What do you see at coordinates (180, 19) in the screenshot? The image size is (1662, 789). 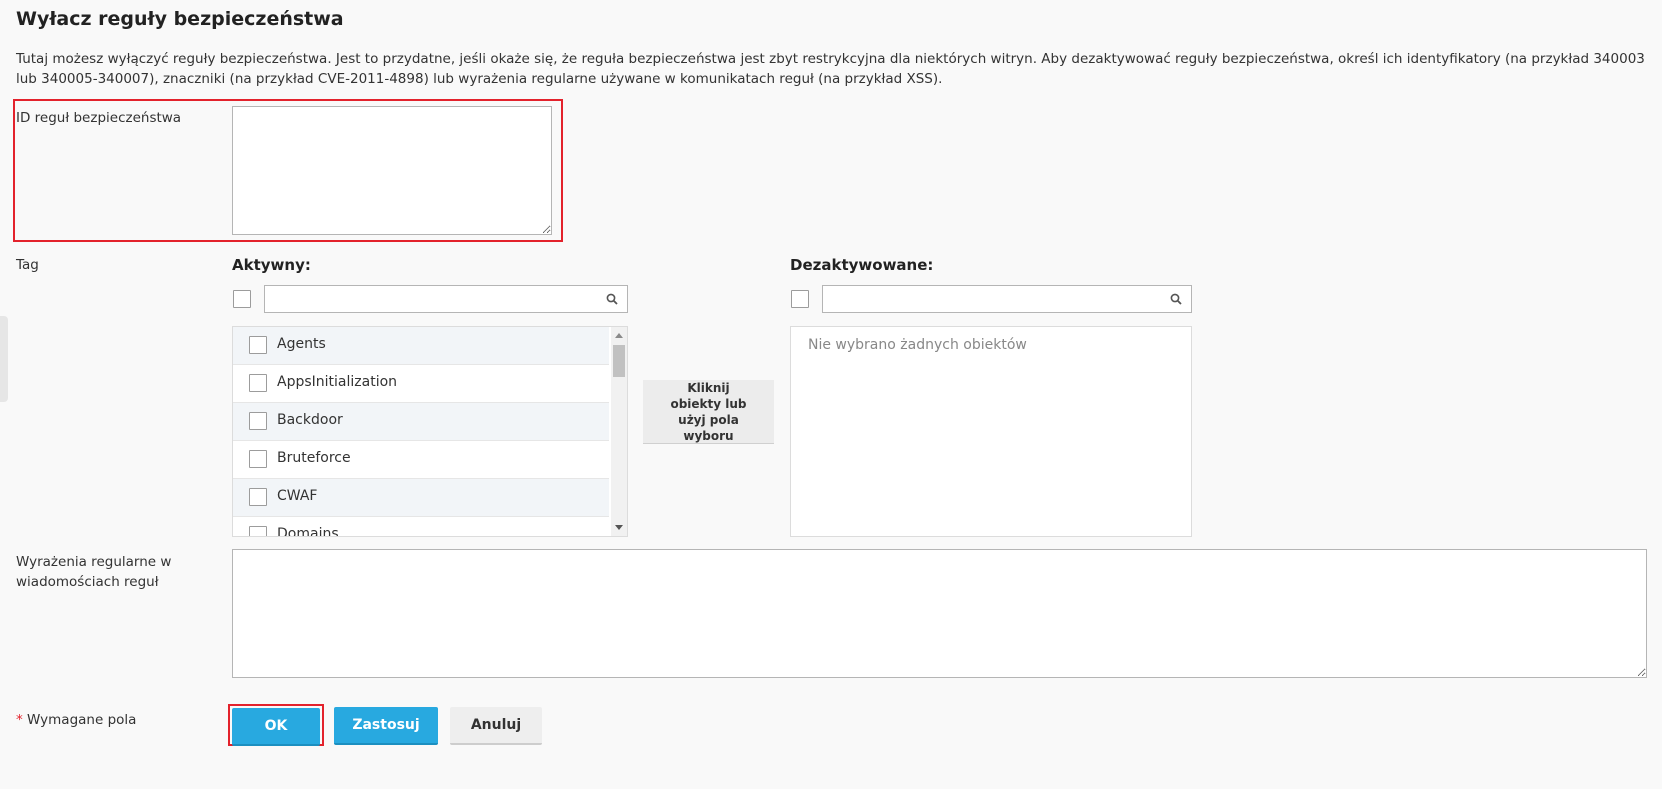 I see `page-title: Wyłacz reguły bezpieczeństwa` at bounding box center [180, 19].